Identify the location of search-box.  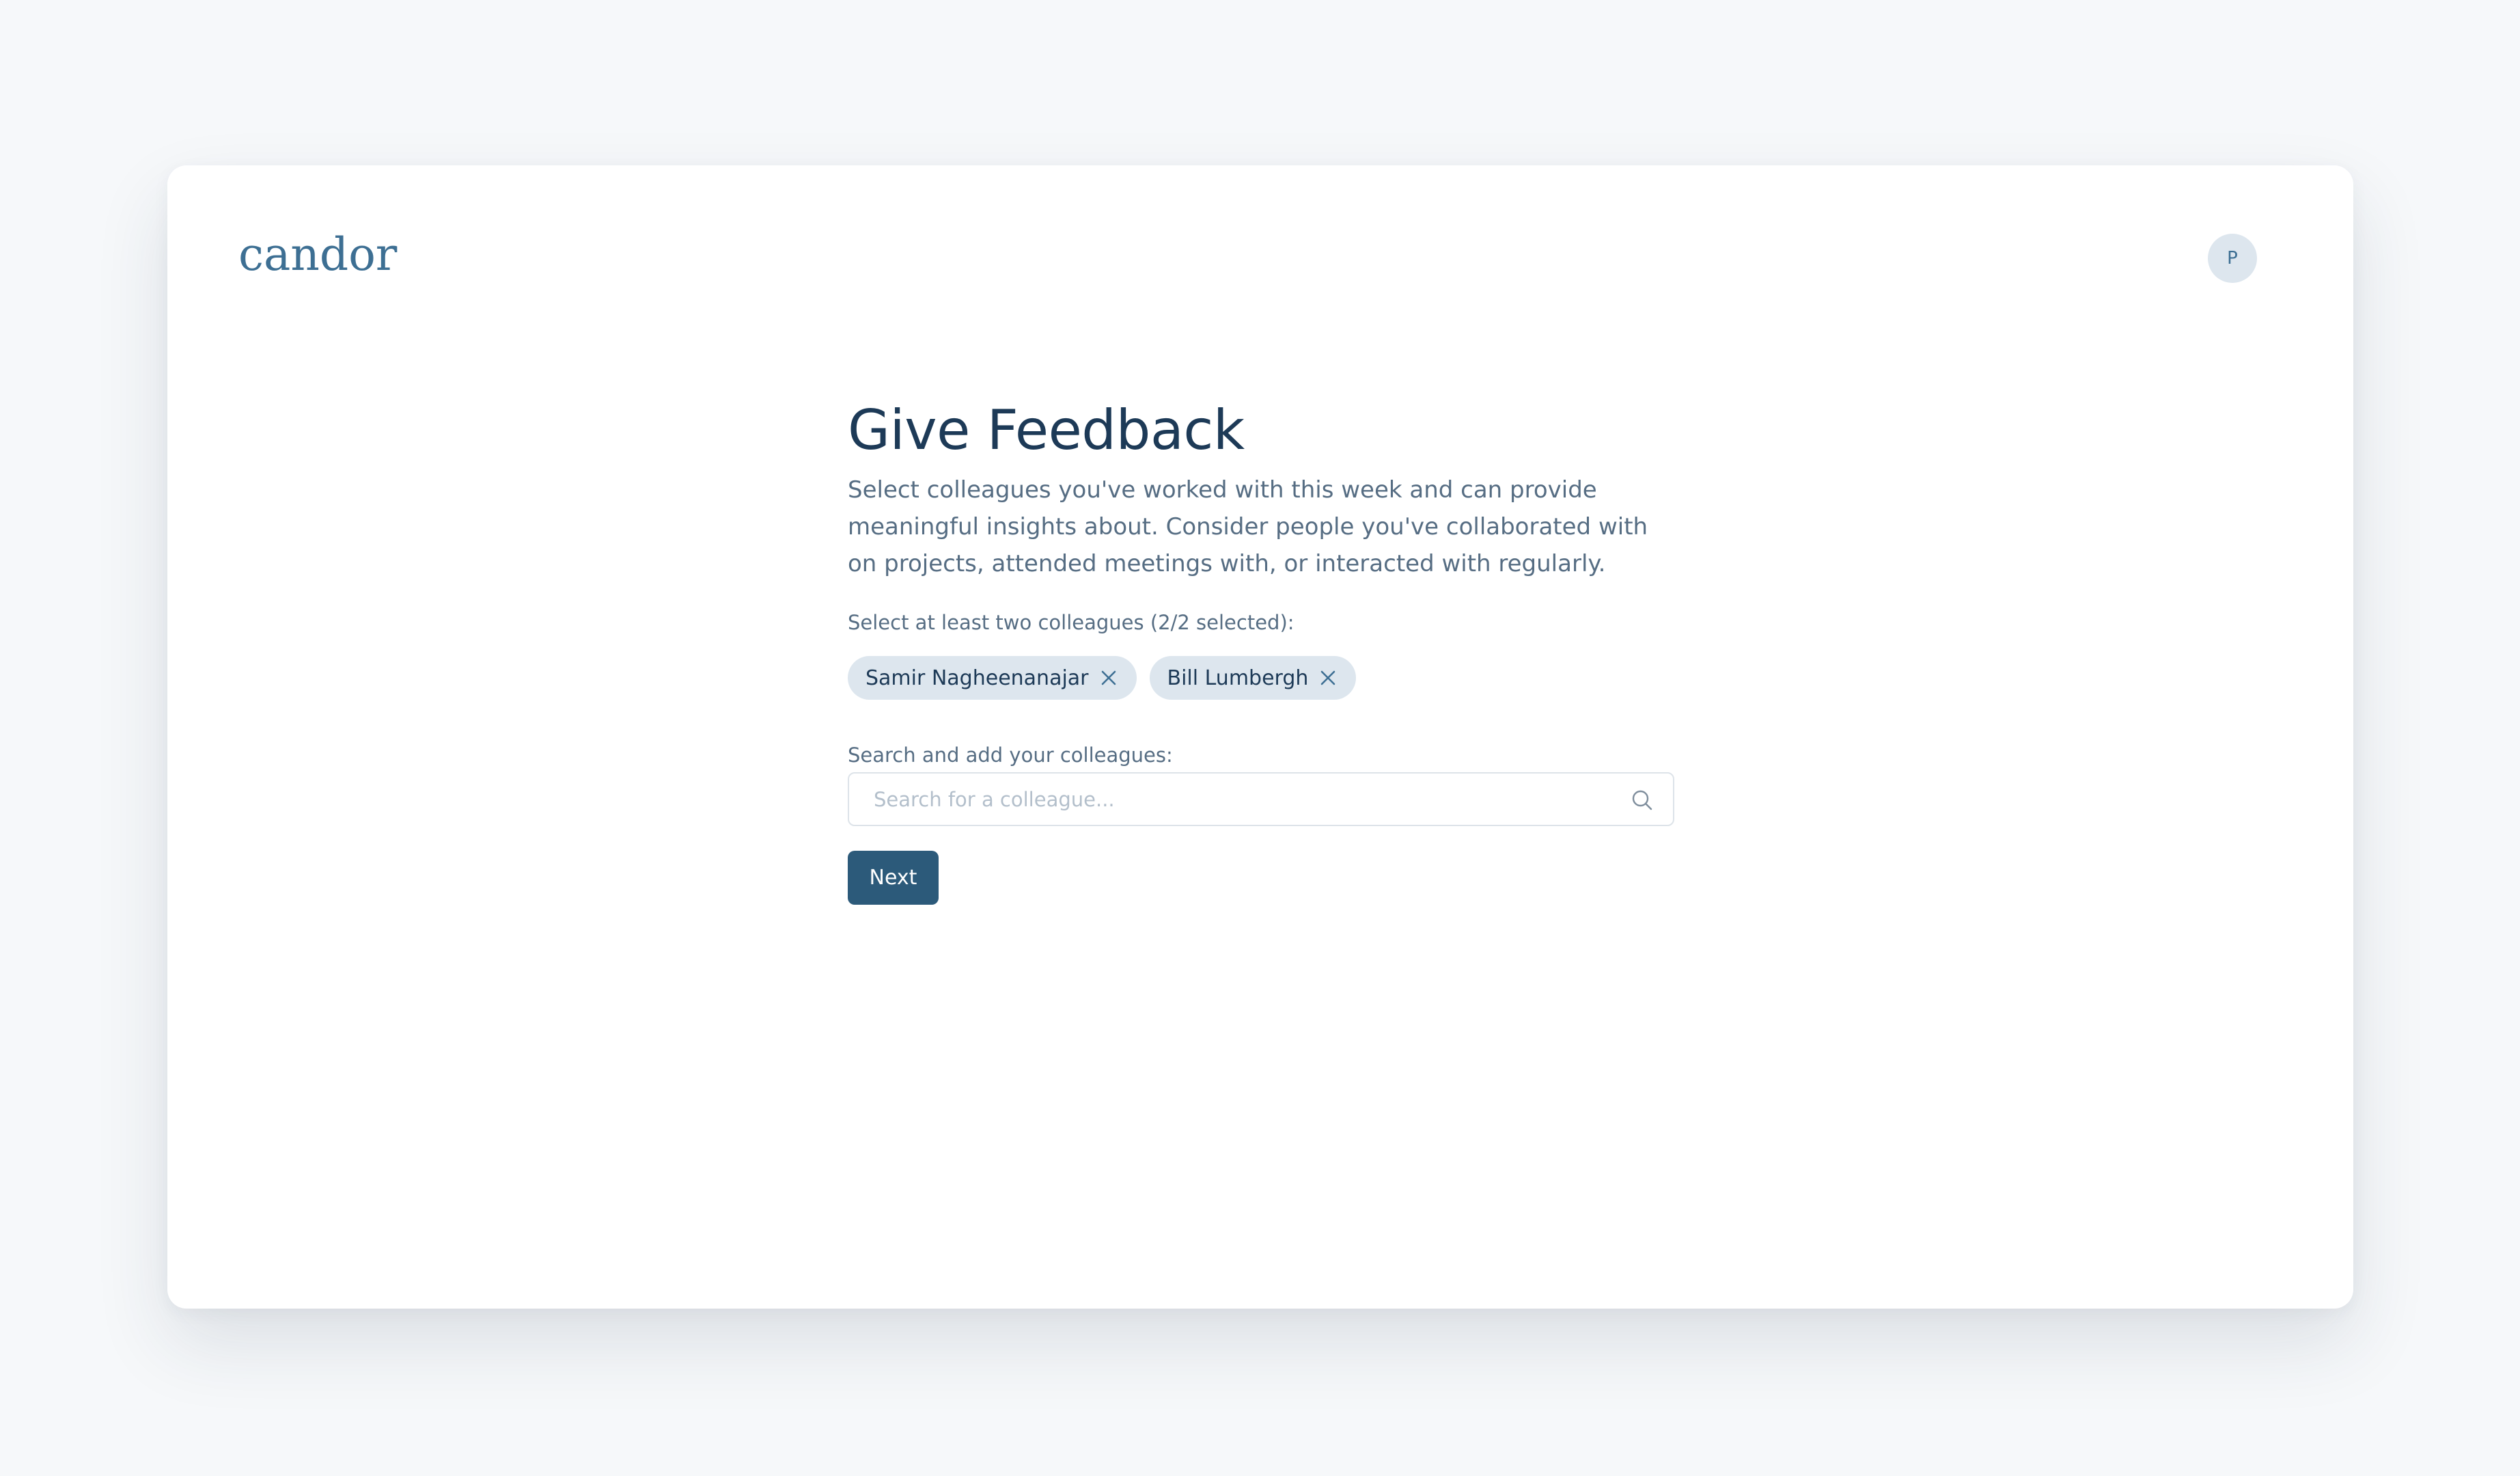
(1261, 799).